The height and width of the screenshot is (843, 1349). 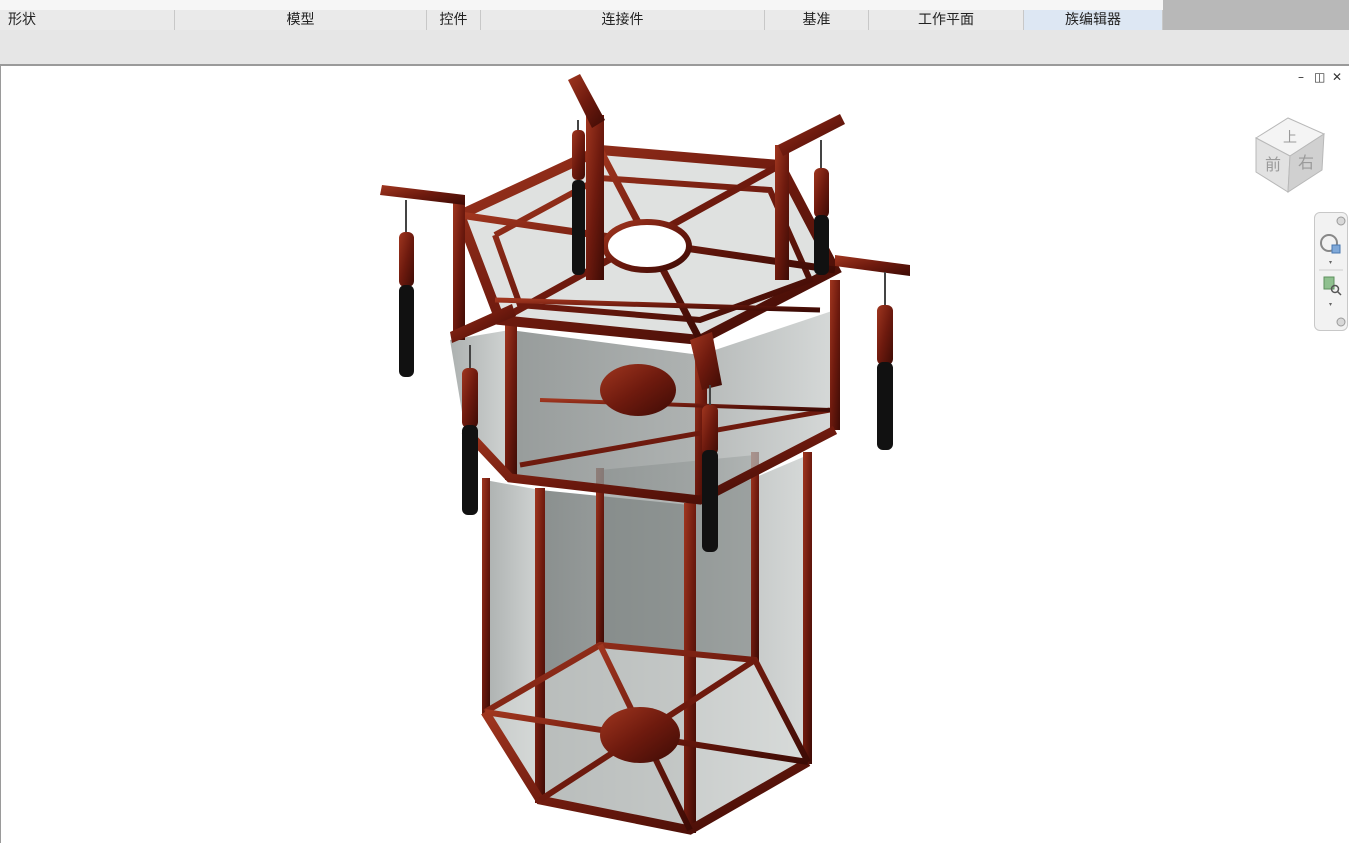 What do you see at coordinates (1093, 20) in the screenshot?
I see `panel-family-editor: 族编辑器` at bounding box center [1093, 20].